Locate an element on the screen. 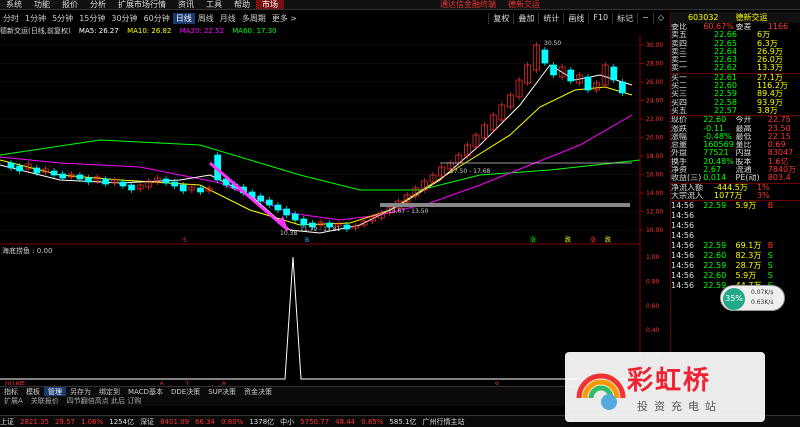  price-label: 26.00 is located at coordinates (654, 82).